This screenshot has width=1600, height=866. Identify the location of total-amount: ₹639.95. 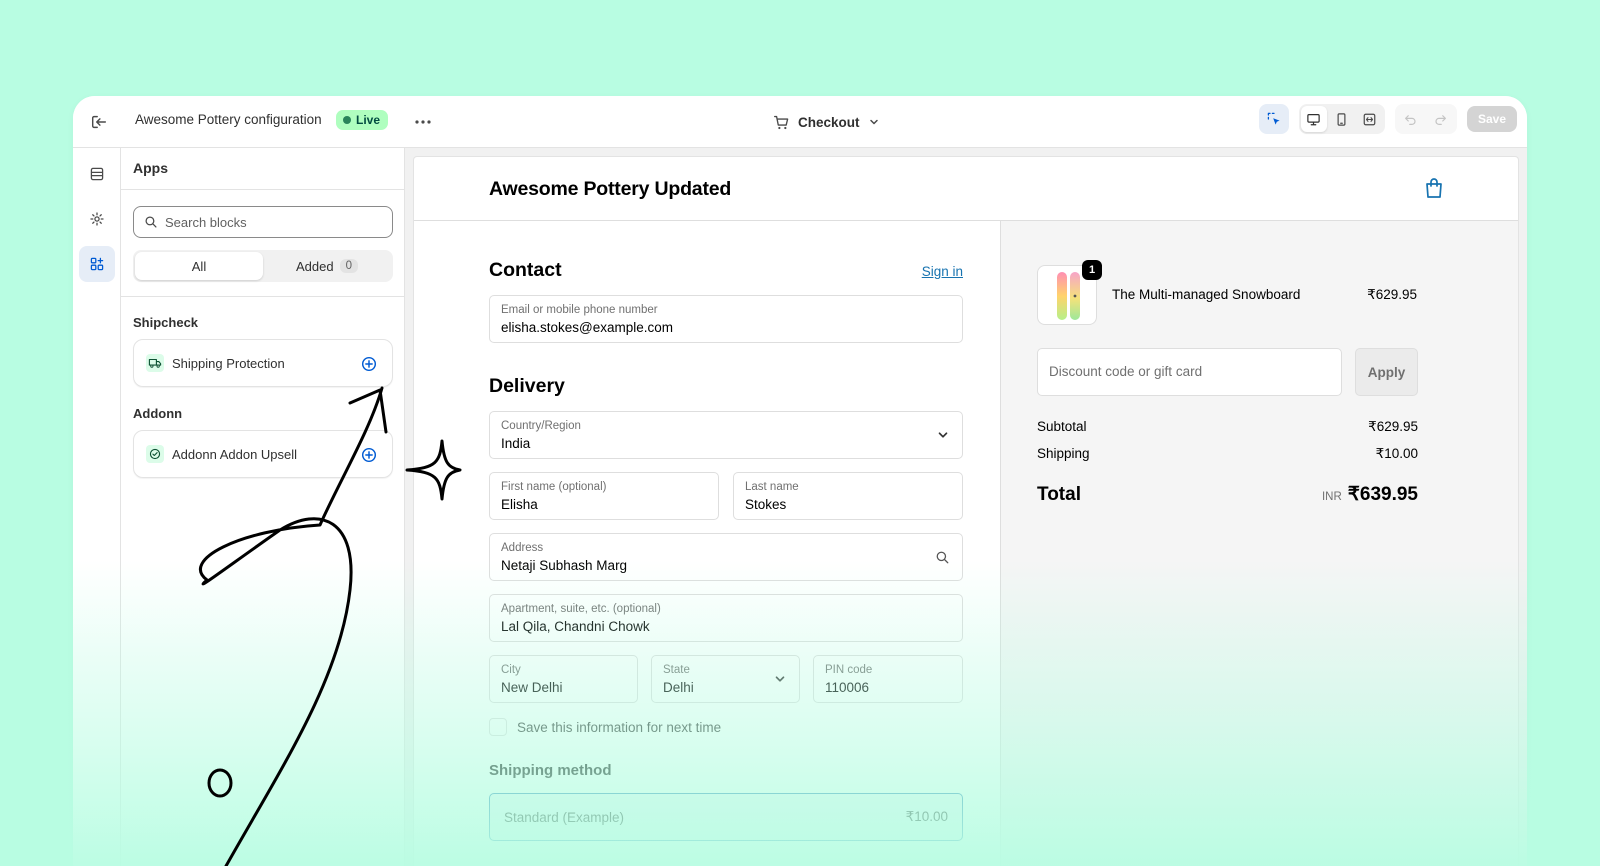
(1382, 494).